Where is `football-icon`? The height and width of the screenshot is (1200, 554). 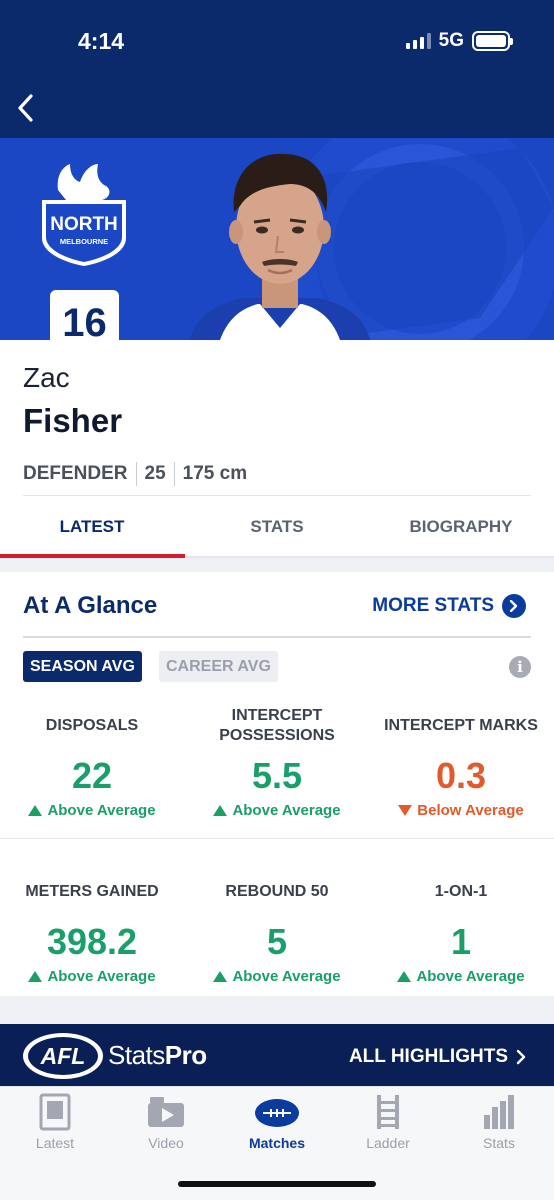
football-icon is located at coordinates (277, 1113).